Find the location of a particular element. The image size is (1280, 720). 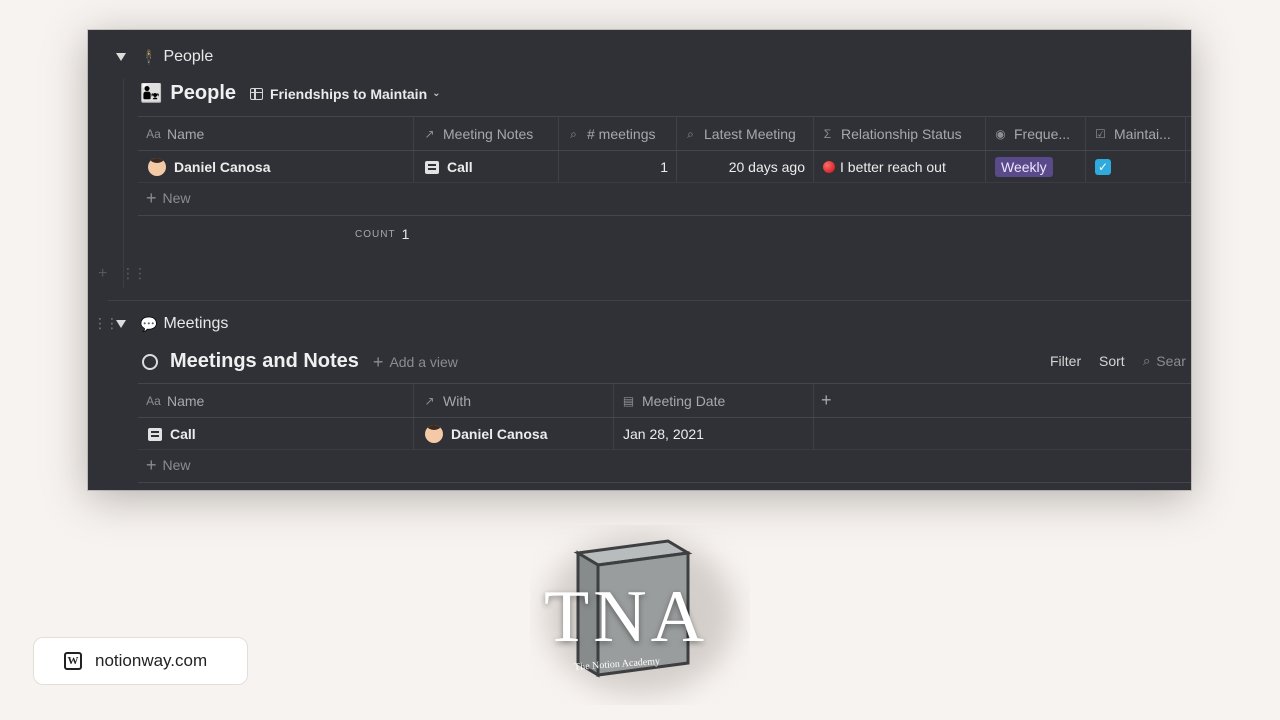

chevron-down-icon: ⌄ is located at coordinates (436, 93).